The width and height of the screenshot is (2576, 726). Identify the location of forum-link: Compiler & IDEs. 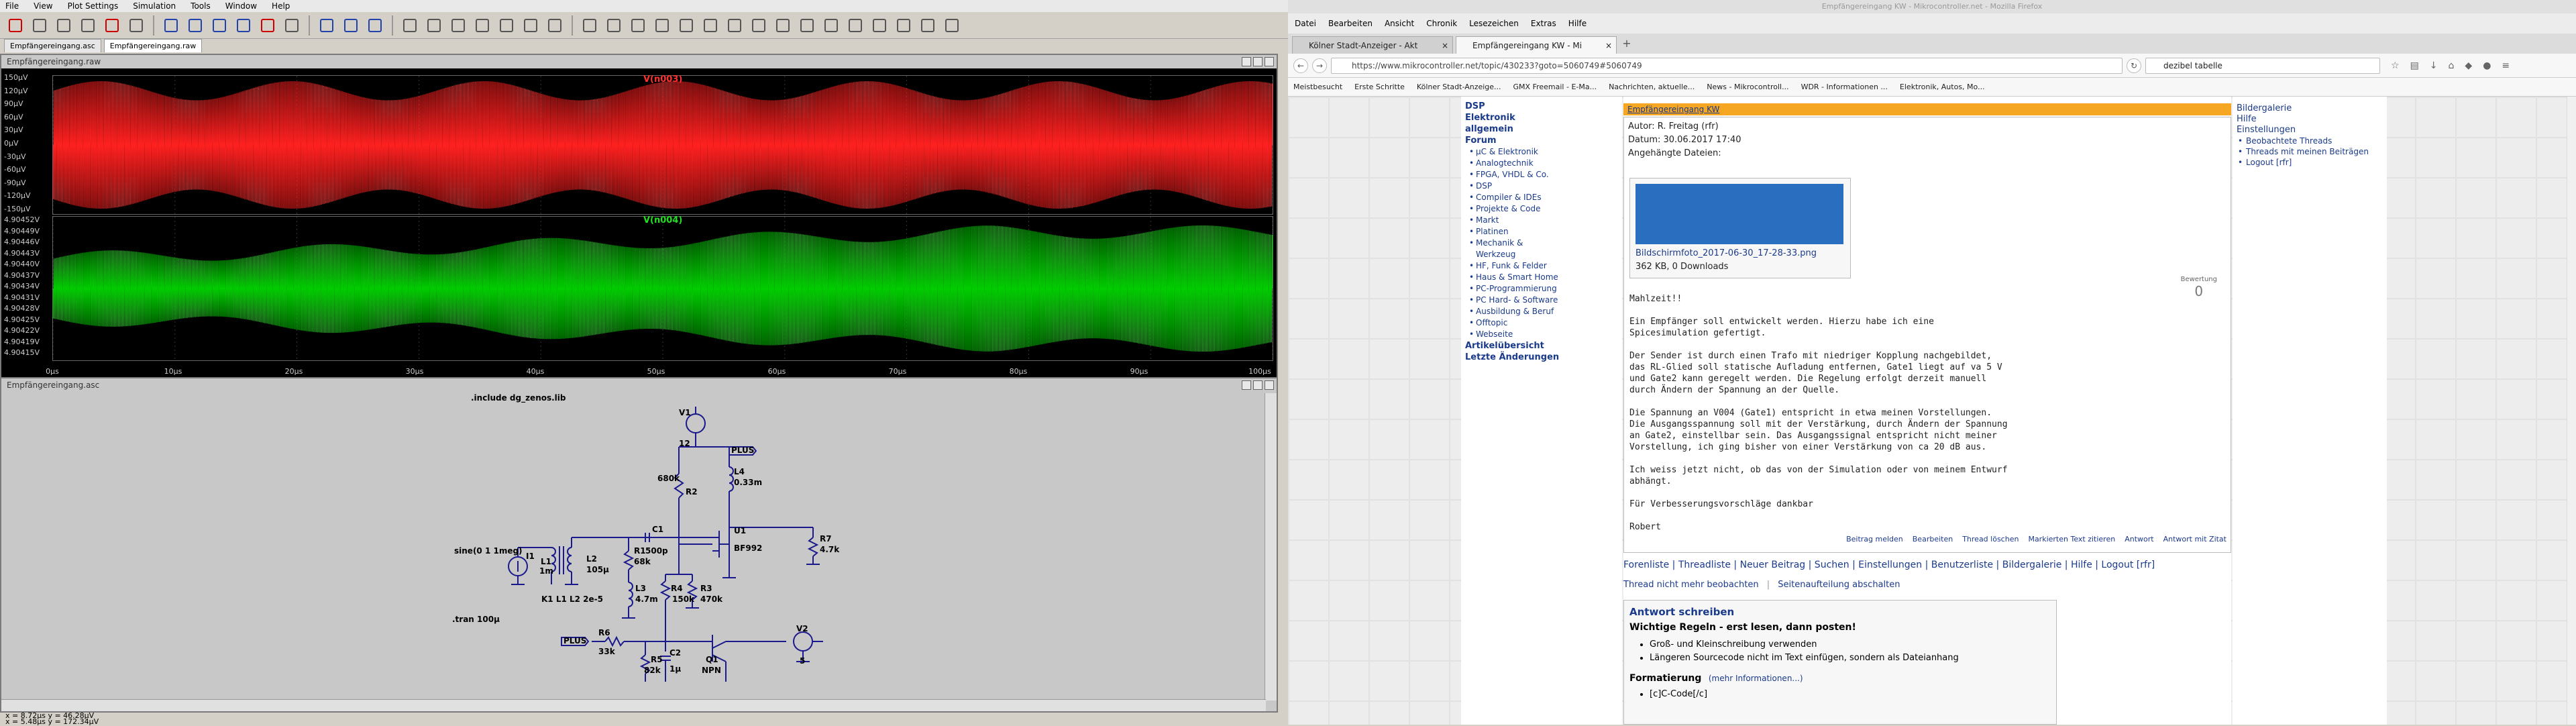
(1541, 197).